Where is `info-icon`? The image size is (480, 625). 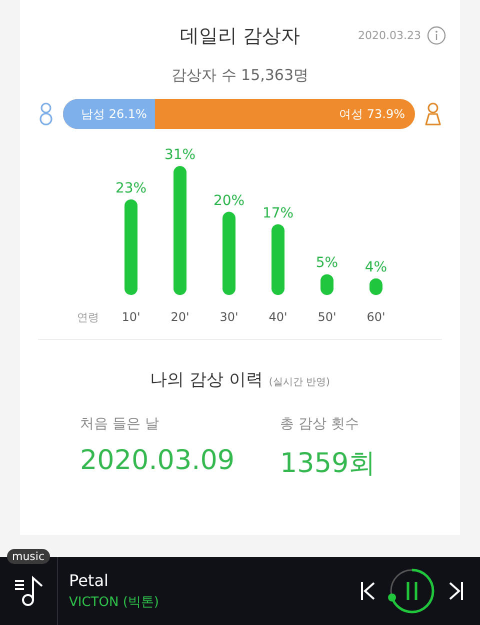 info-icon is located at coordinates (436, 35).